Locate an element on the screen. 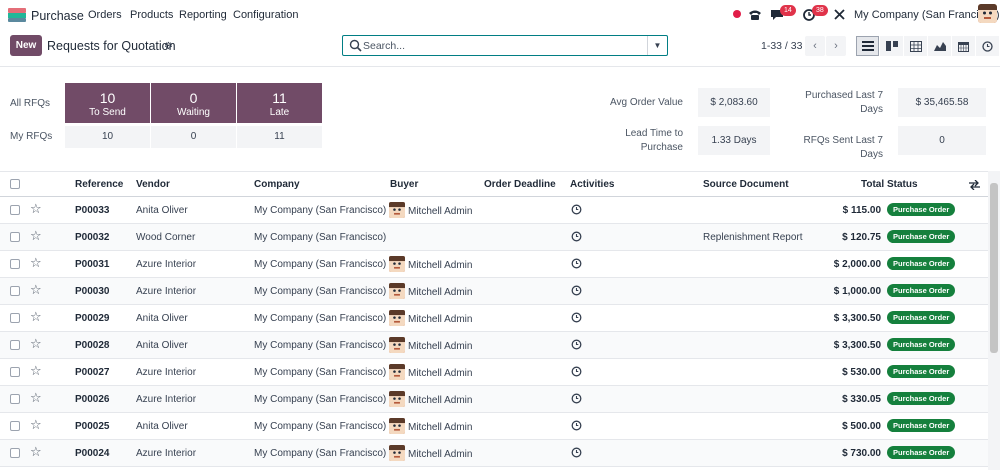 The height and width of the screenshot is (470, 1000). my-to-send: 10 is located at coordinates (107, 137).